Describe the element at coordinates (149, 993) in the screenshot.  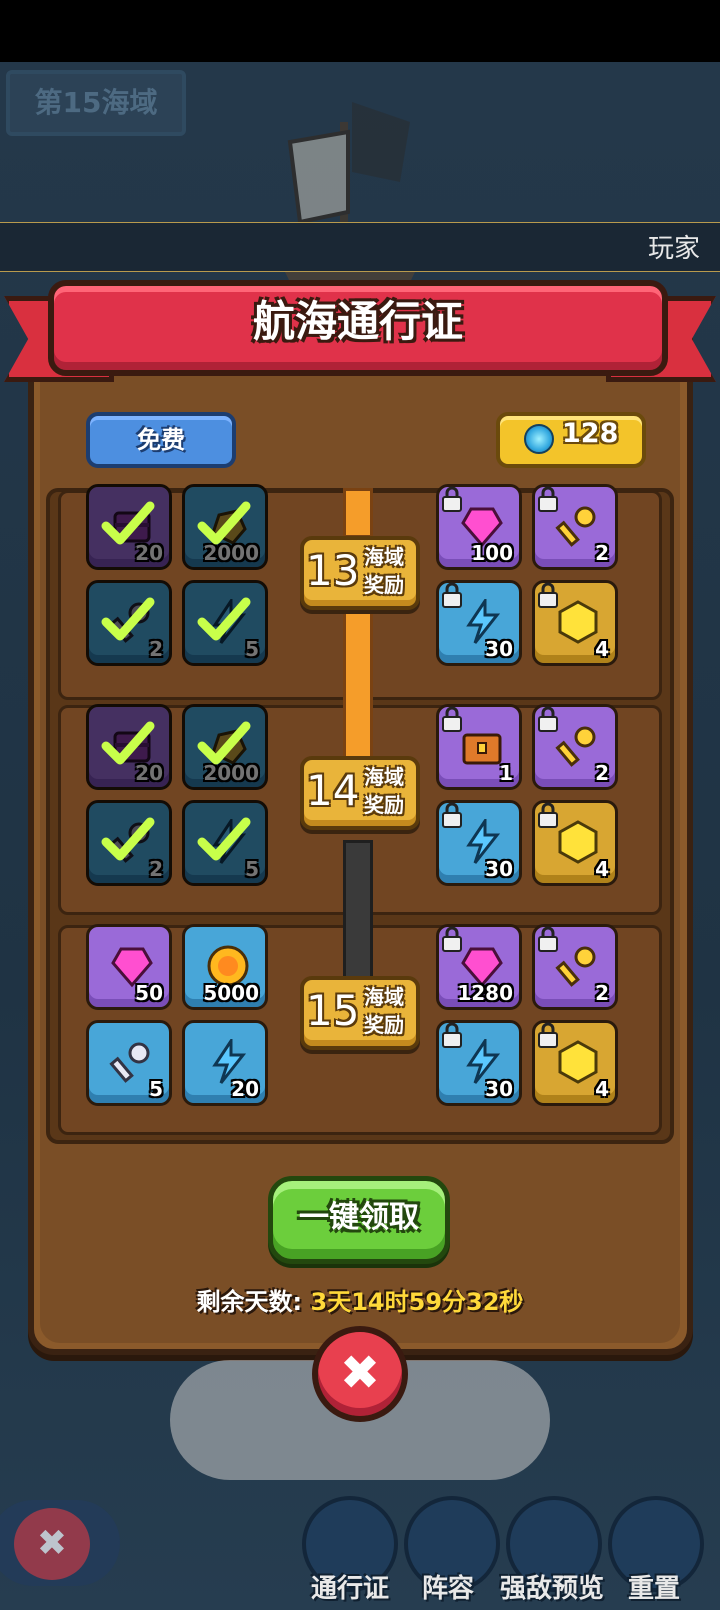
I see `reward-quantity: 50` at that location.